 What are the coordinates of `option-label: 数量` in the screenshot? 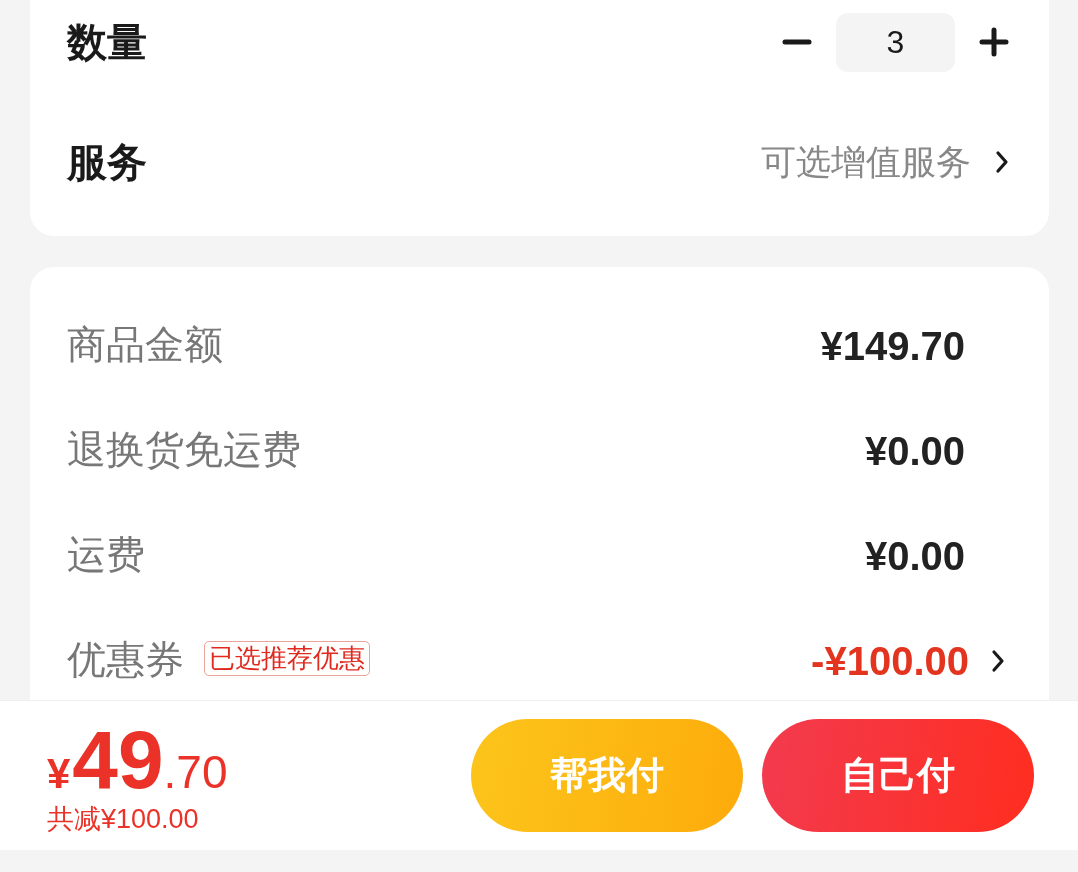 It's located at (107, 42).